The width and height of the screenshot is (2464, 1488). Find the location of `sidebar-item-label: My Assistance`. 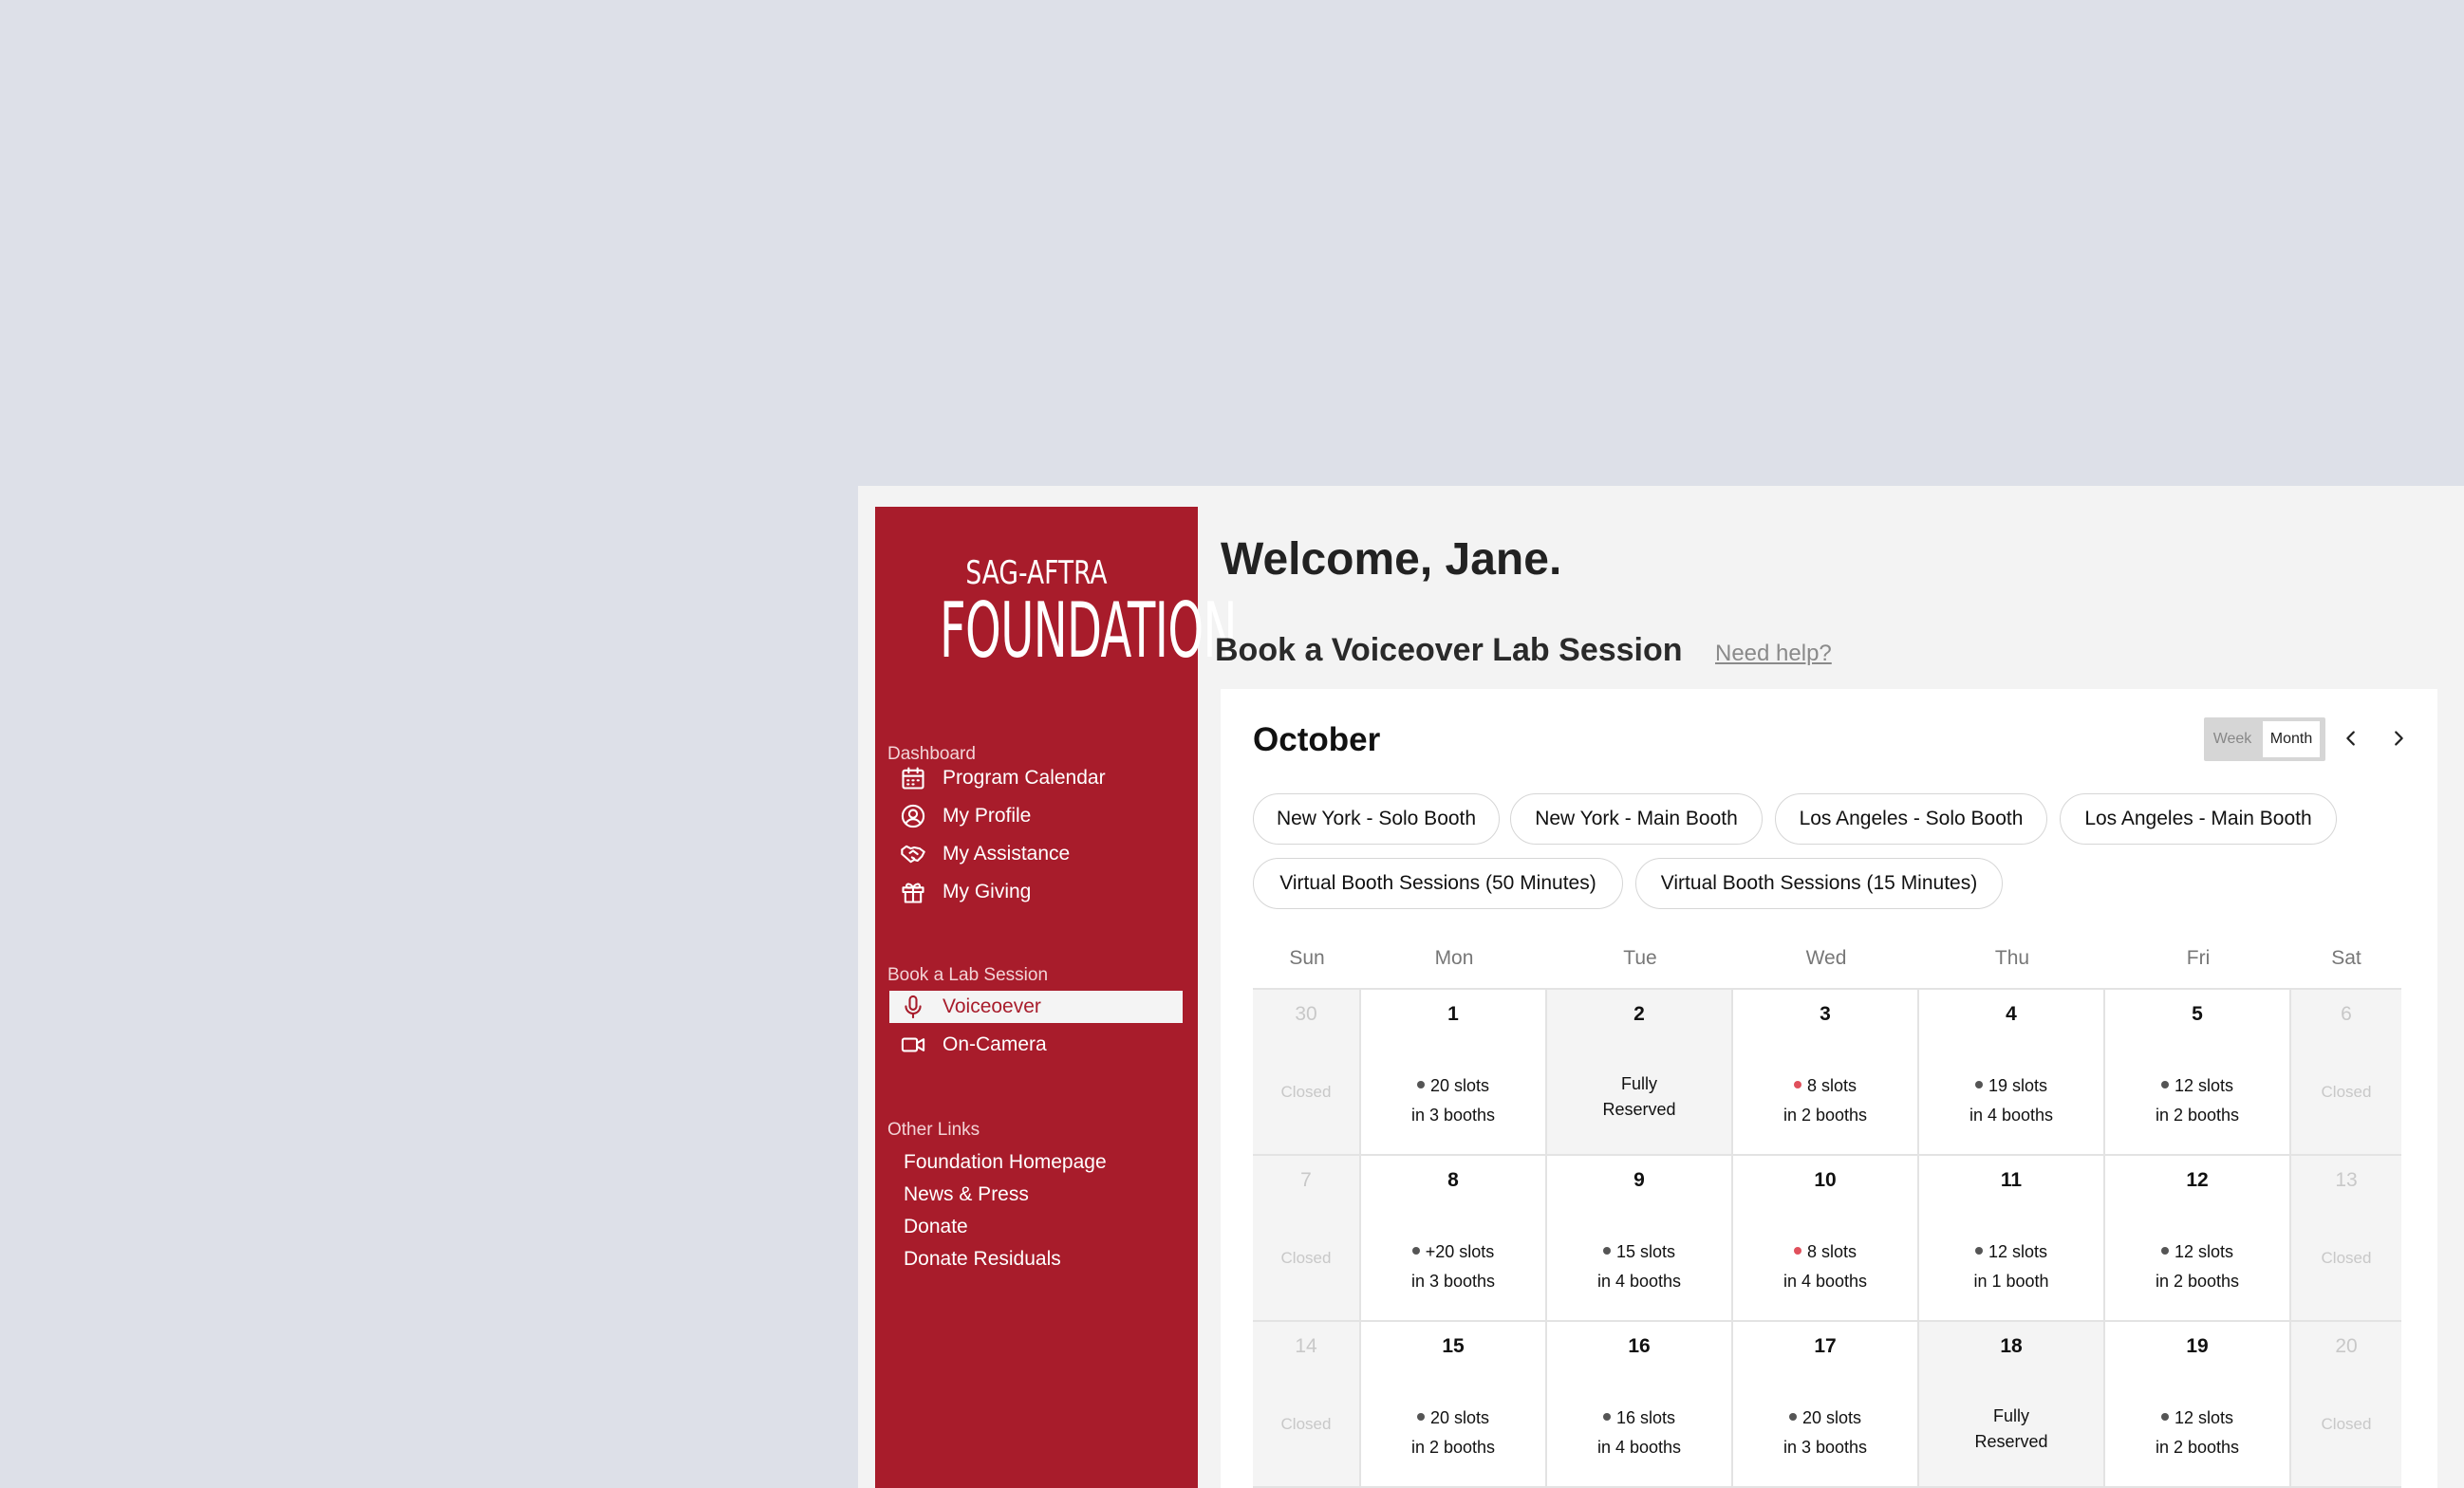

sidebar-item-label: My Assistance is located at coordinates (1007, 854).